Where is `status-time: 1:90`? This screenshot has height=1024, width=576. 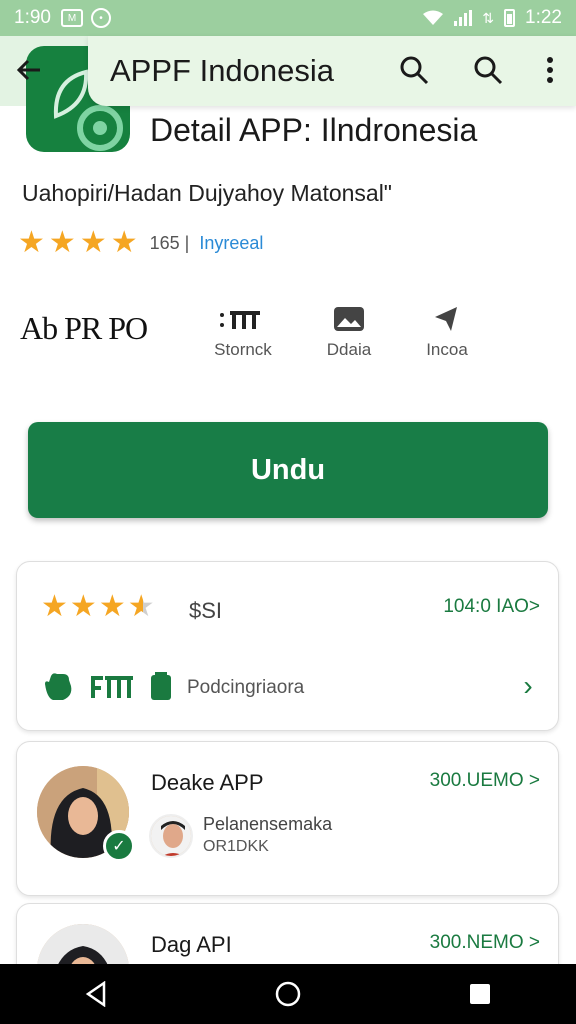 status-time: 1:90 is located at coordinates (32, 17).